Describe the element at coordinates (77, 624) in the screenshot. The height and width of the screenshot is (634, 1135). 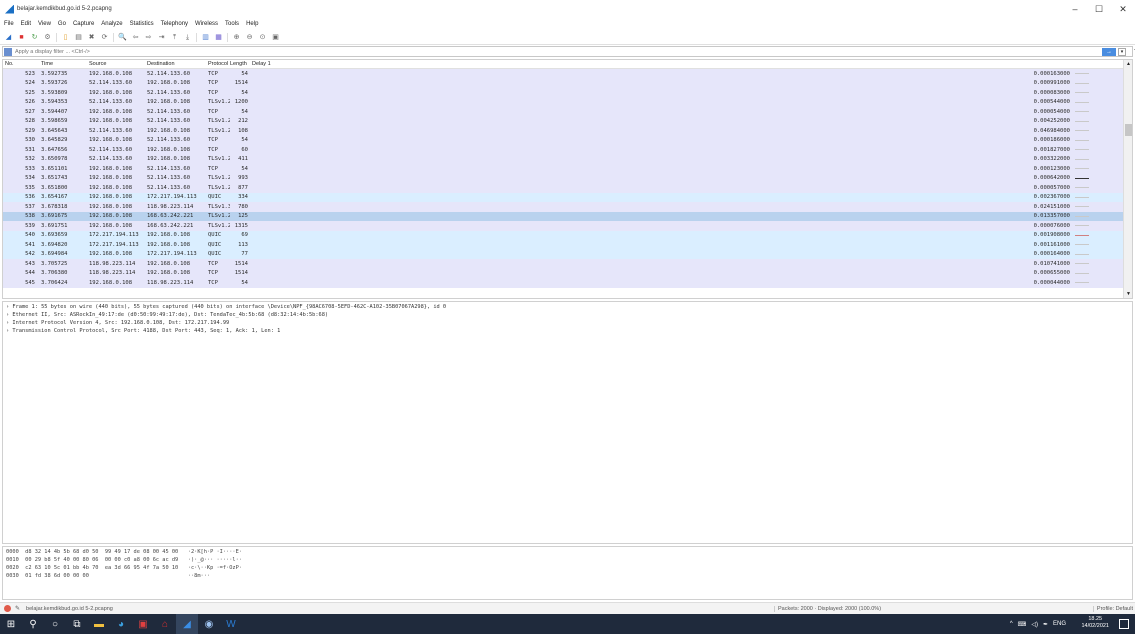
I see `task-view-icon: ⧉` at that location.